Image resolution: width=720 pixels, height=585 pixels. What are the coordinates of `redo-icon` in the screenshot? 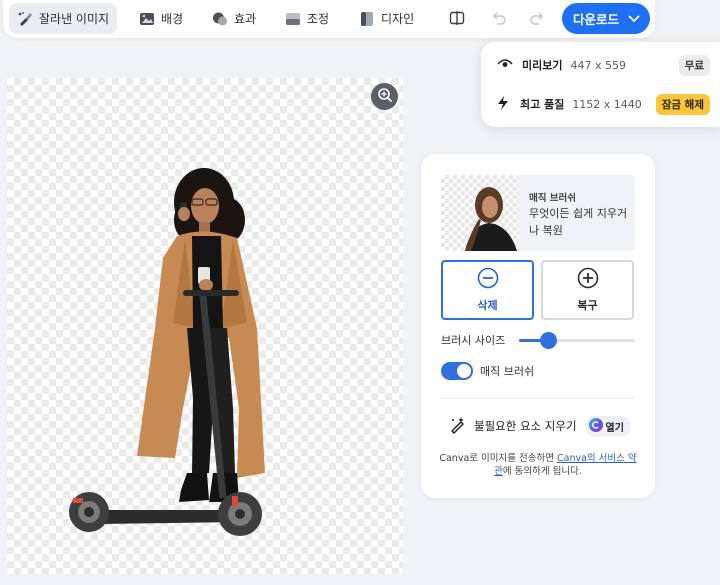 It's located at (537, 19).